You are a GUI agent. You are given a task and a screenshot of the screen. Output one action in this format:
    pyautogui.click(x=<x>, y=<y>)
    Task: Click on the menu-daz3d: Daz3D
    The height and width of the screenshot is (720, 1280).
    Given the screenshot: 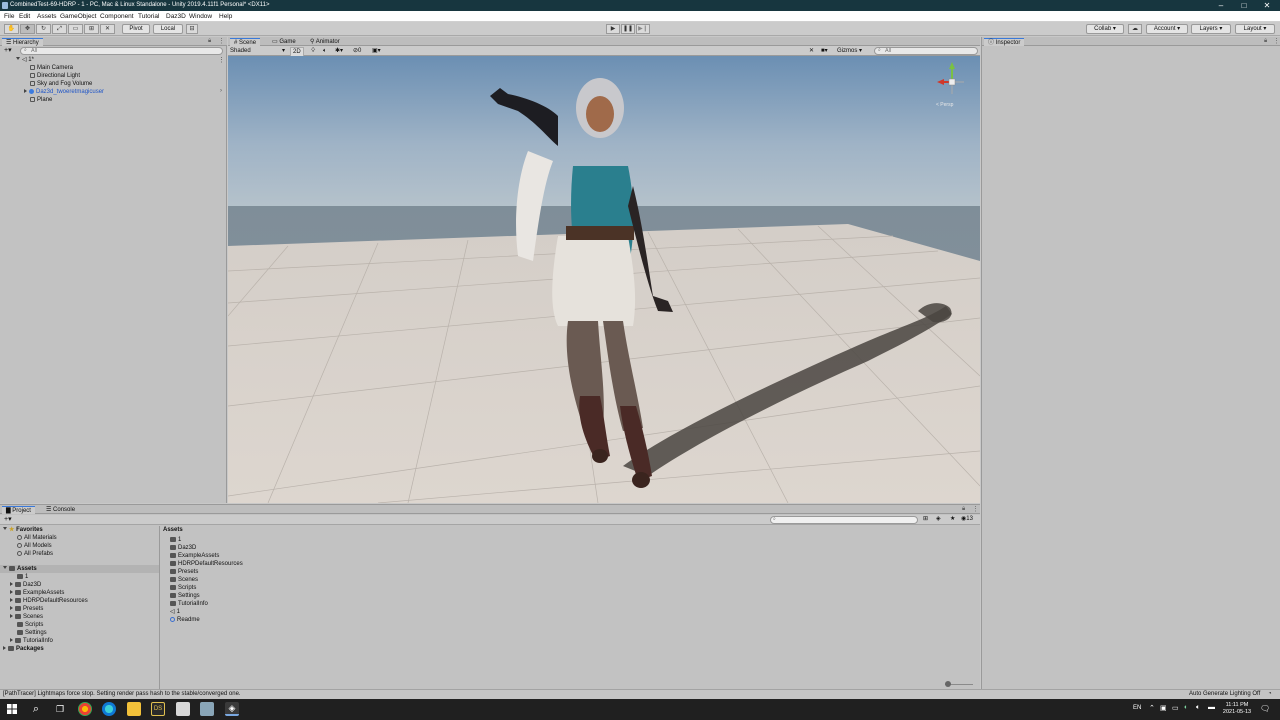 What is the action you would take?
    pyautogui.click(x=176, y=16)
    